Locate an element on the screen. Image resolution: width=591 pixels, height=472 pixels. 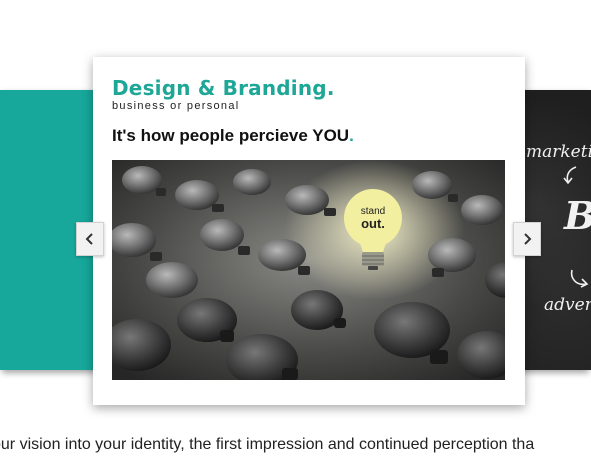
chevron-right-icon is located at coordinates (528, 239).